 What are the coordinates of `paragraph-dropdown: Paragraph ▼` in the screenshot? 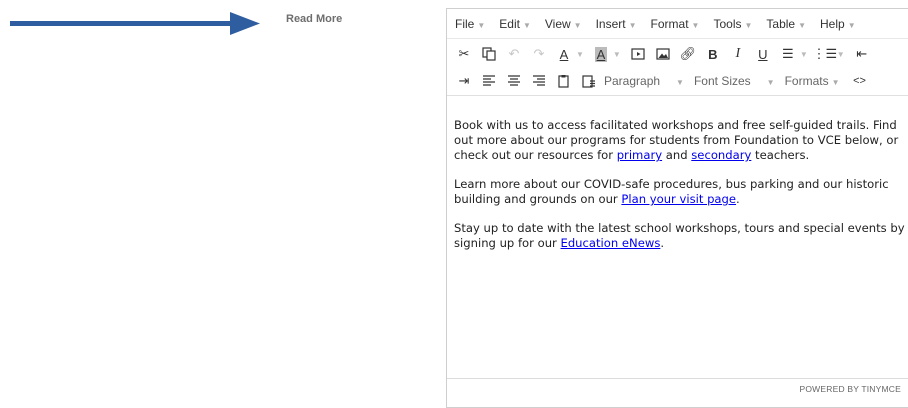 It's located at (644, 81).